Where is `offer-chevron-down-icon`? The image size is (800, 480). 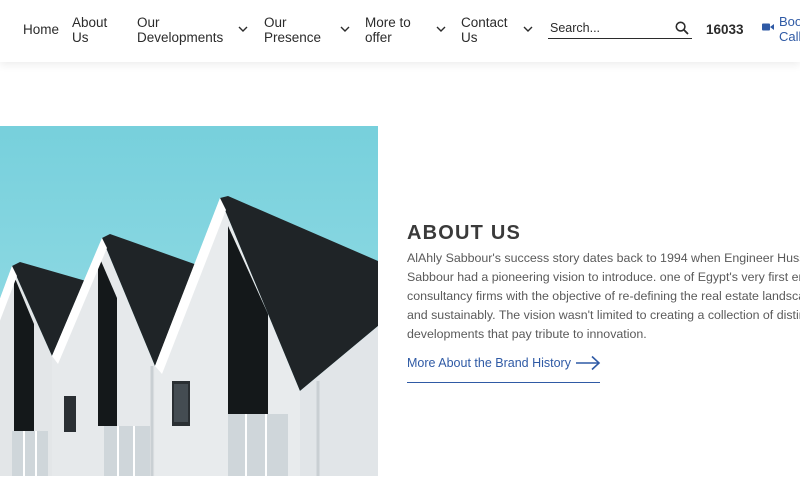
offer-chevron-down-icon is located at coordinates (441, 29).